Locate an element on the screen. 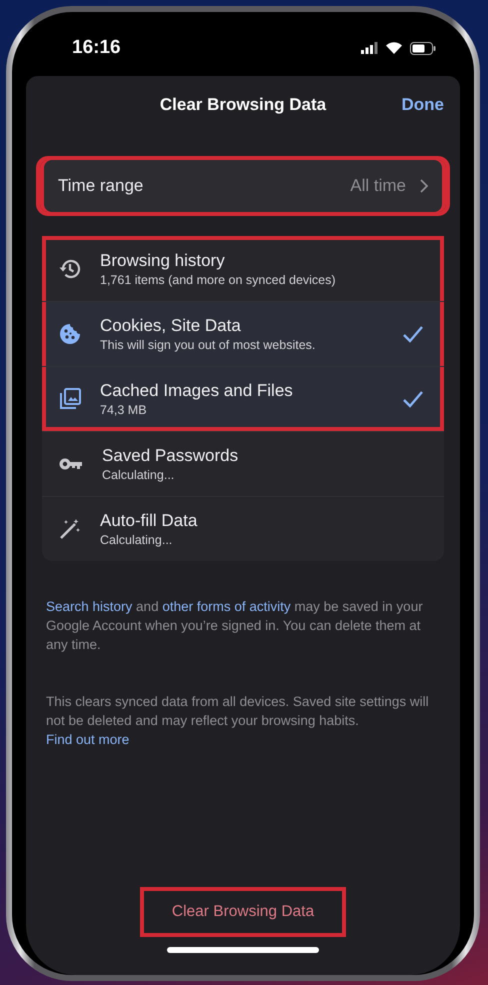 Image resolution: width=488 pixels, height=985 pixels. magic-wand-icon is located at coordinates (70, 529).